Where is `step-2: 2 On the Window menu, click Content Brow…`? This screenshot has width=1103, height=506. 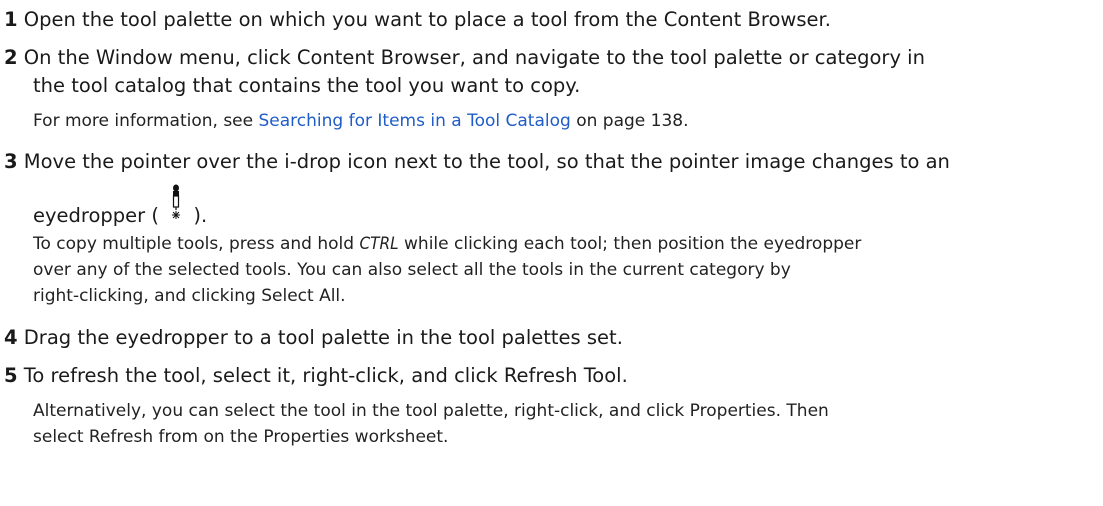 step-2: 2 On the Window menu, click Content Brow… is located at coordinates (549, 58).